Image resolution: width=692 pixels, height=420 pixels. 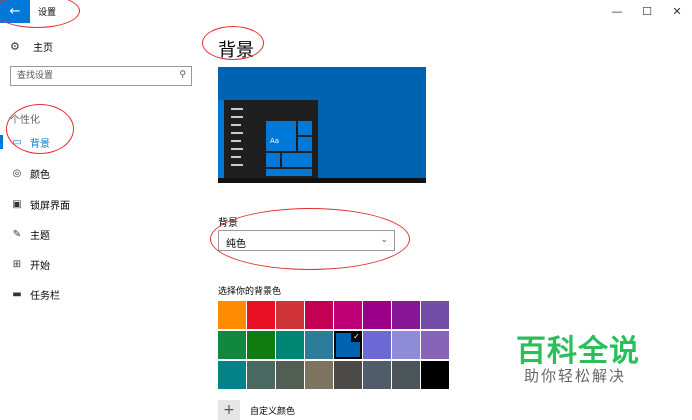 I want to click on title-bar: ← 设置 — ☐ ✕, so click(x=346, y=11).